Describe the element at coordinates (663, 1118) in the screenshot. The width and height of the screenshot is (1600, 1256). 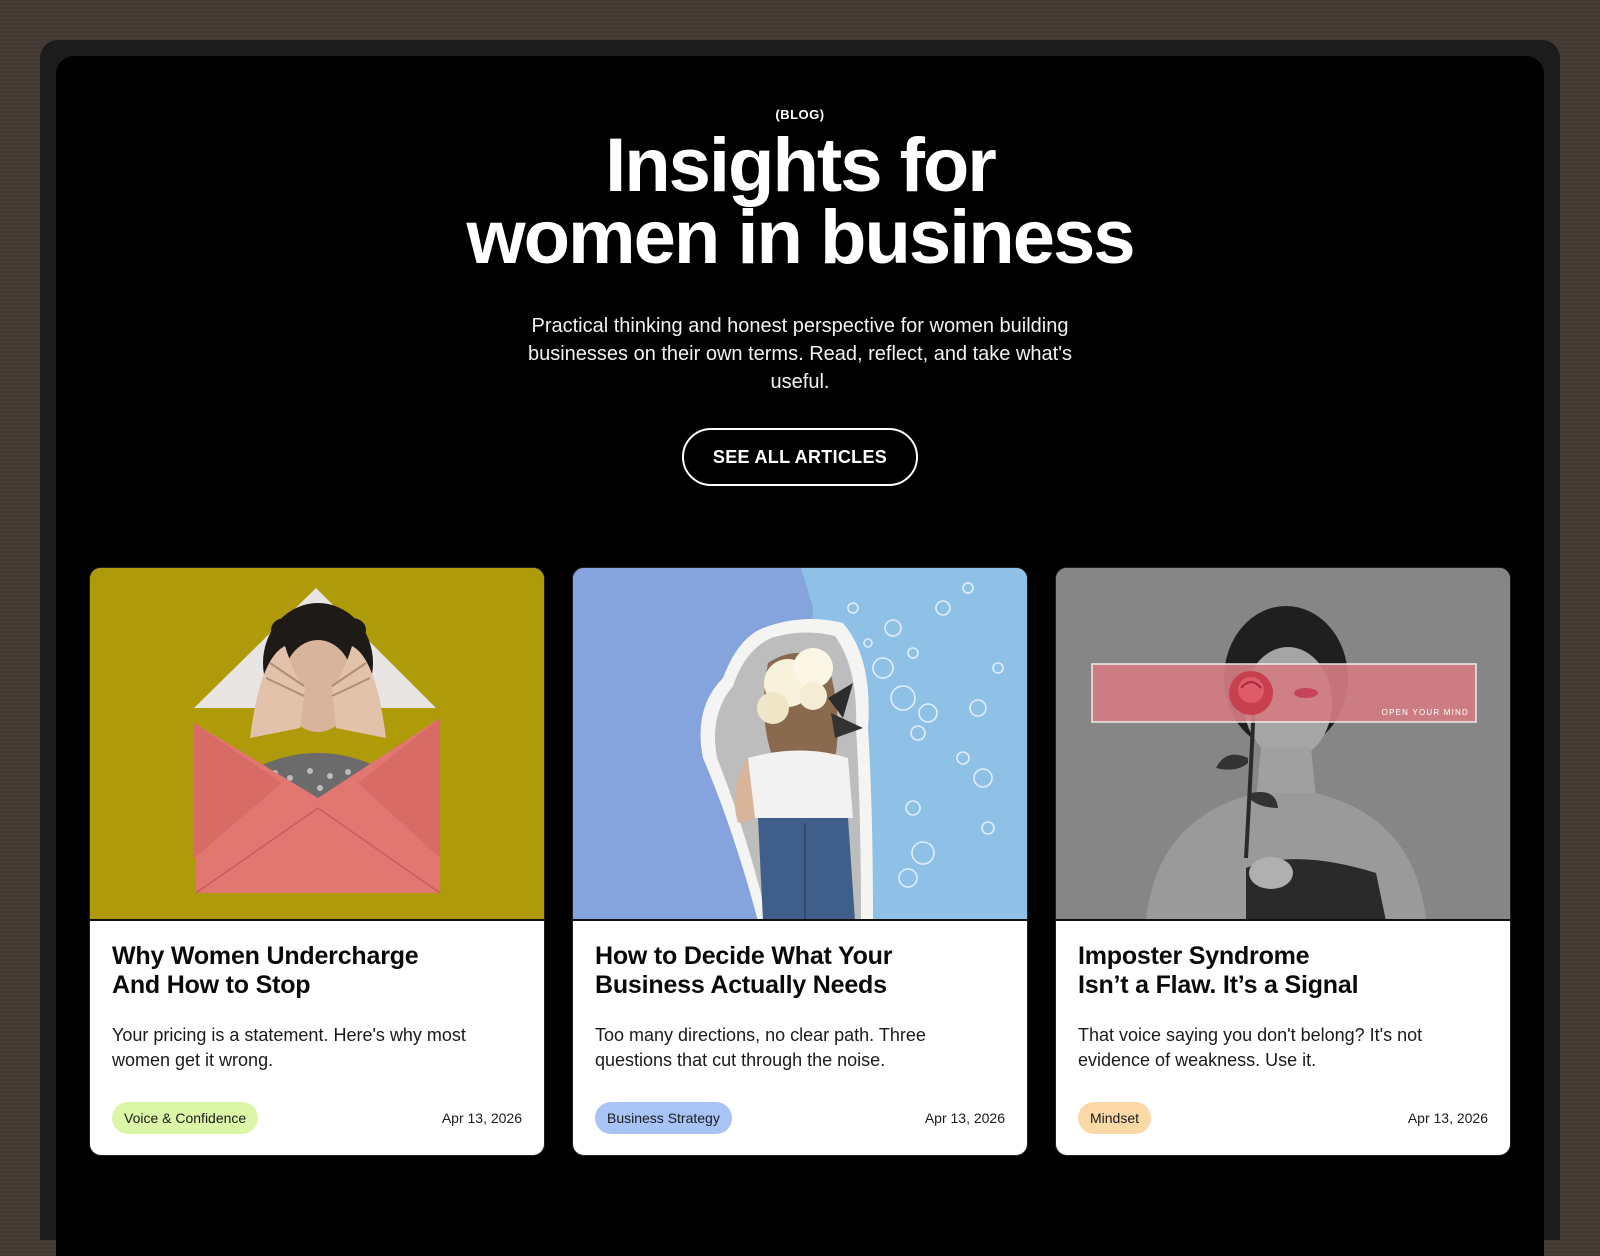
I see `category-tag: Business Strategy` at that location.